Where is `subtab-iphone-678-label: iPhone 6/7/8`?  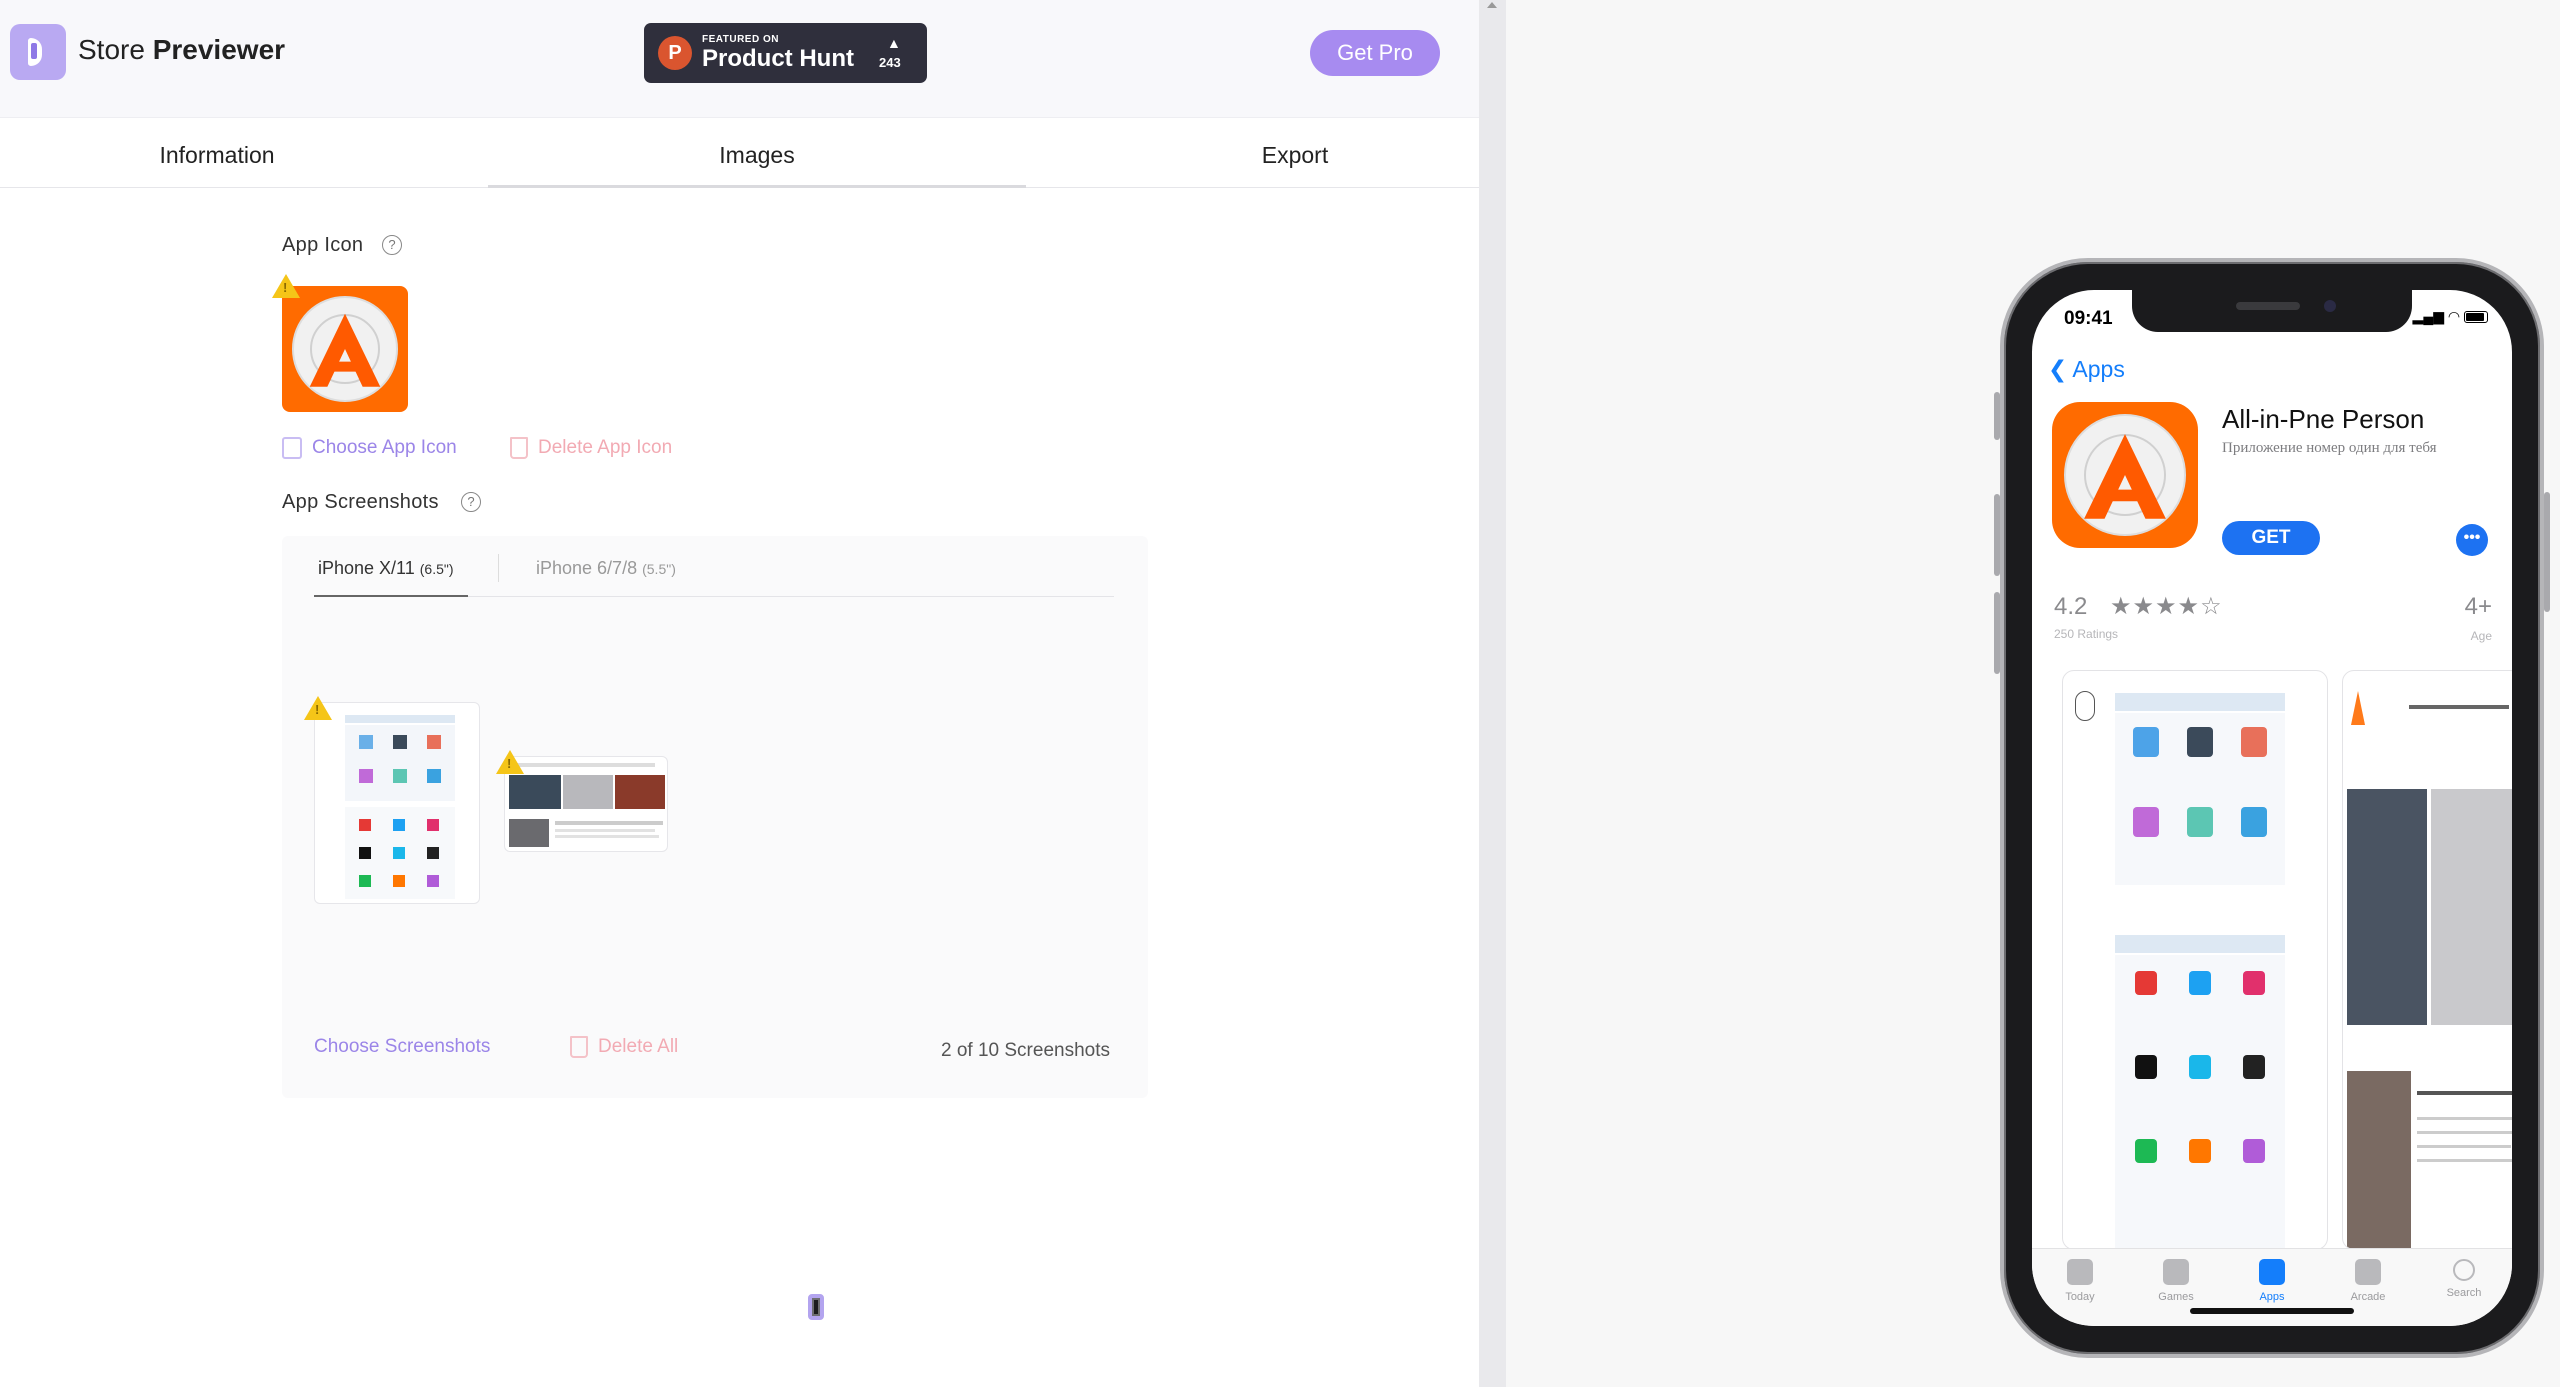 subtab-iphone-678-label: iPhone 6/7/8 is located at coordinates (587, 568).